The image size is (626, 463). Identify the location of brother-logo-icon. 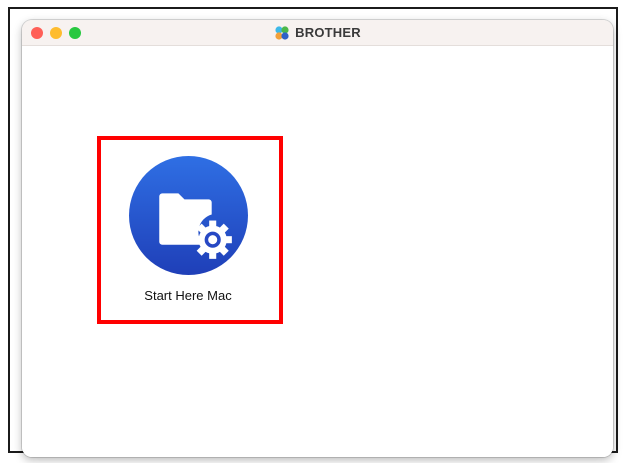
(282, 32).